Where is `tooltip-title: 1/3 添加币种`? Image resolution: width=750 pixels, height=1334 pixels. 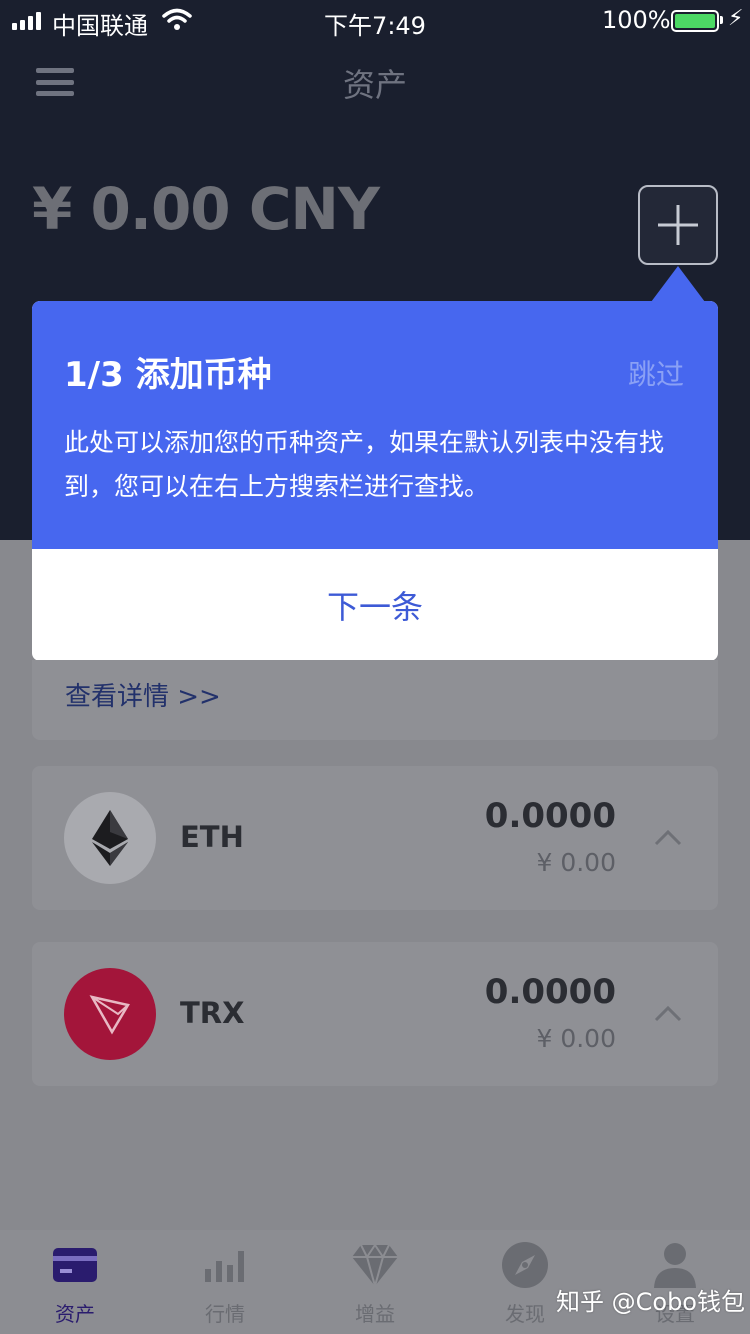 tooltip-title: 1/3 添加币种 is located at coordinates (168, 375).